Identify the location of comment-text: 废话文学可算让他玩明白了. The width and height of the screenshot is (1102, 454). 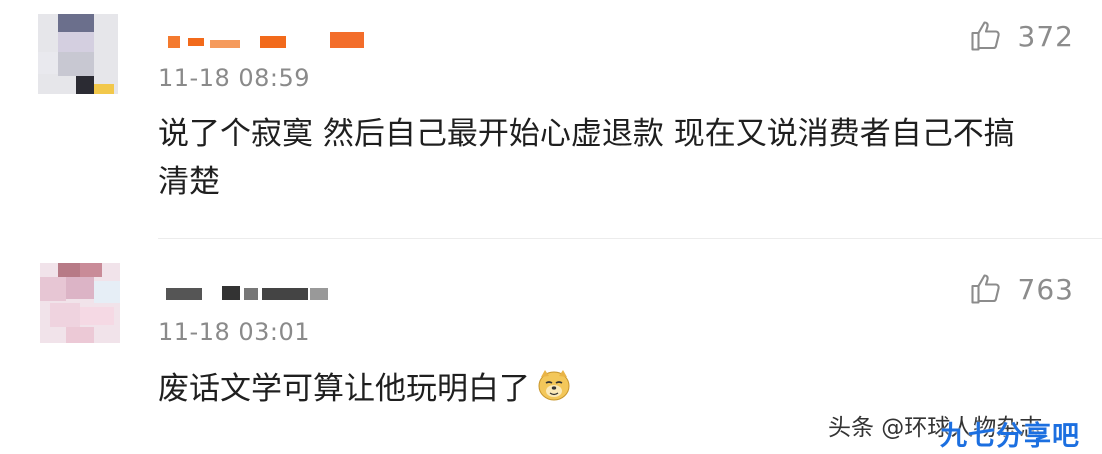
(508, 389).